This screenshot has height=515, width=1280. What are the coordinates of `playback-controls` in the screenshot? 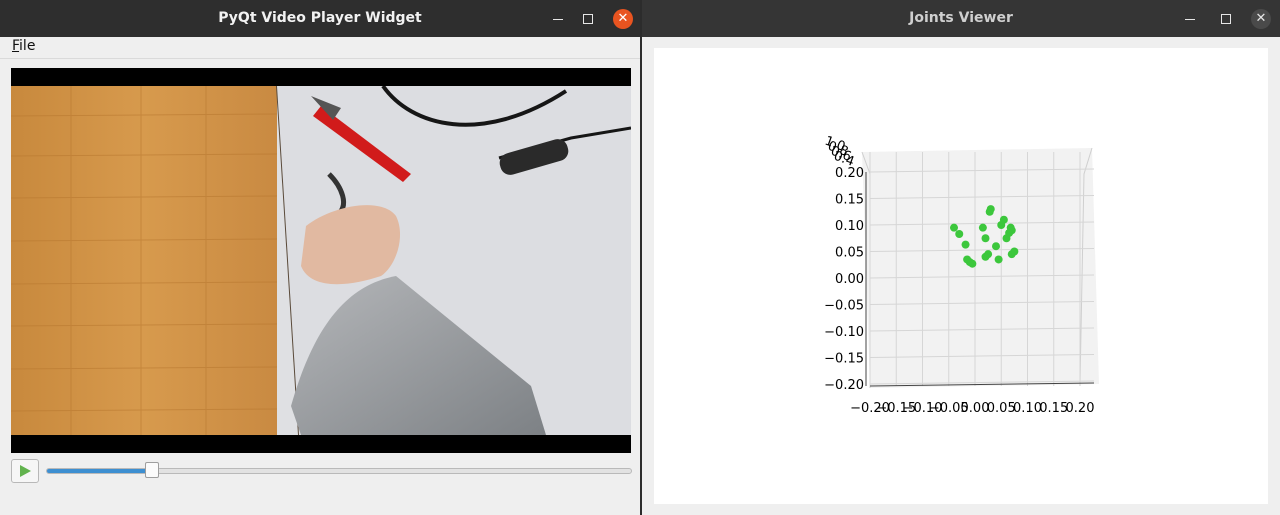 It's located at (321, 471).